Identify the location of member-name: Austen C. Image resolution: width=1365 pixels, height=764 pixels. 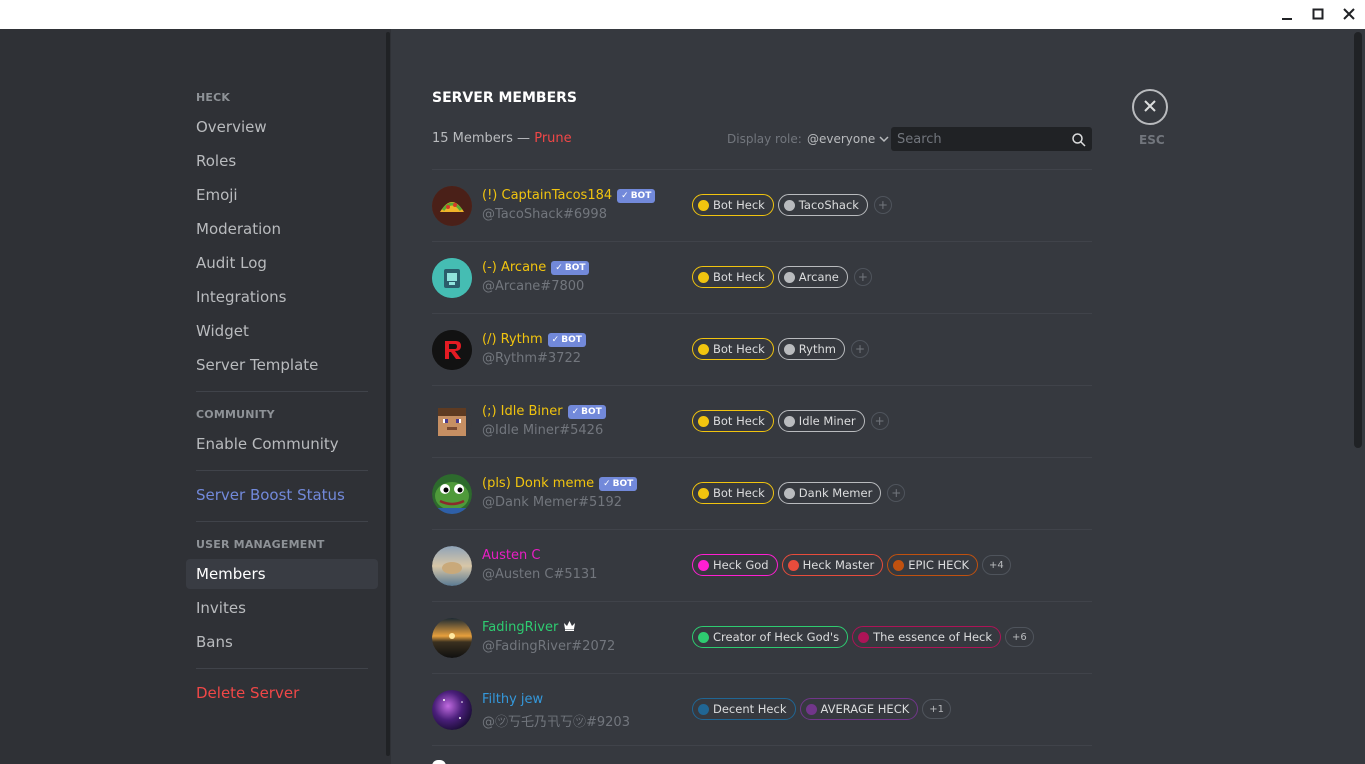
(511, 555).